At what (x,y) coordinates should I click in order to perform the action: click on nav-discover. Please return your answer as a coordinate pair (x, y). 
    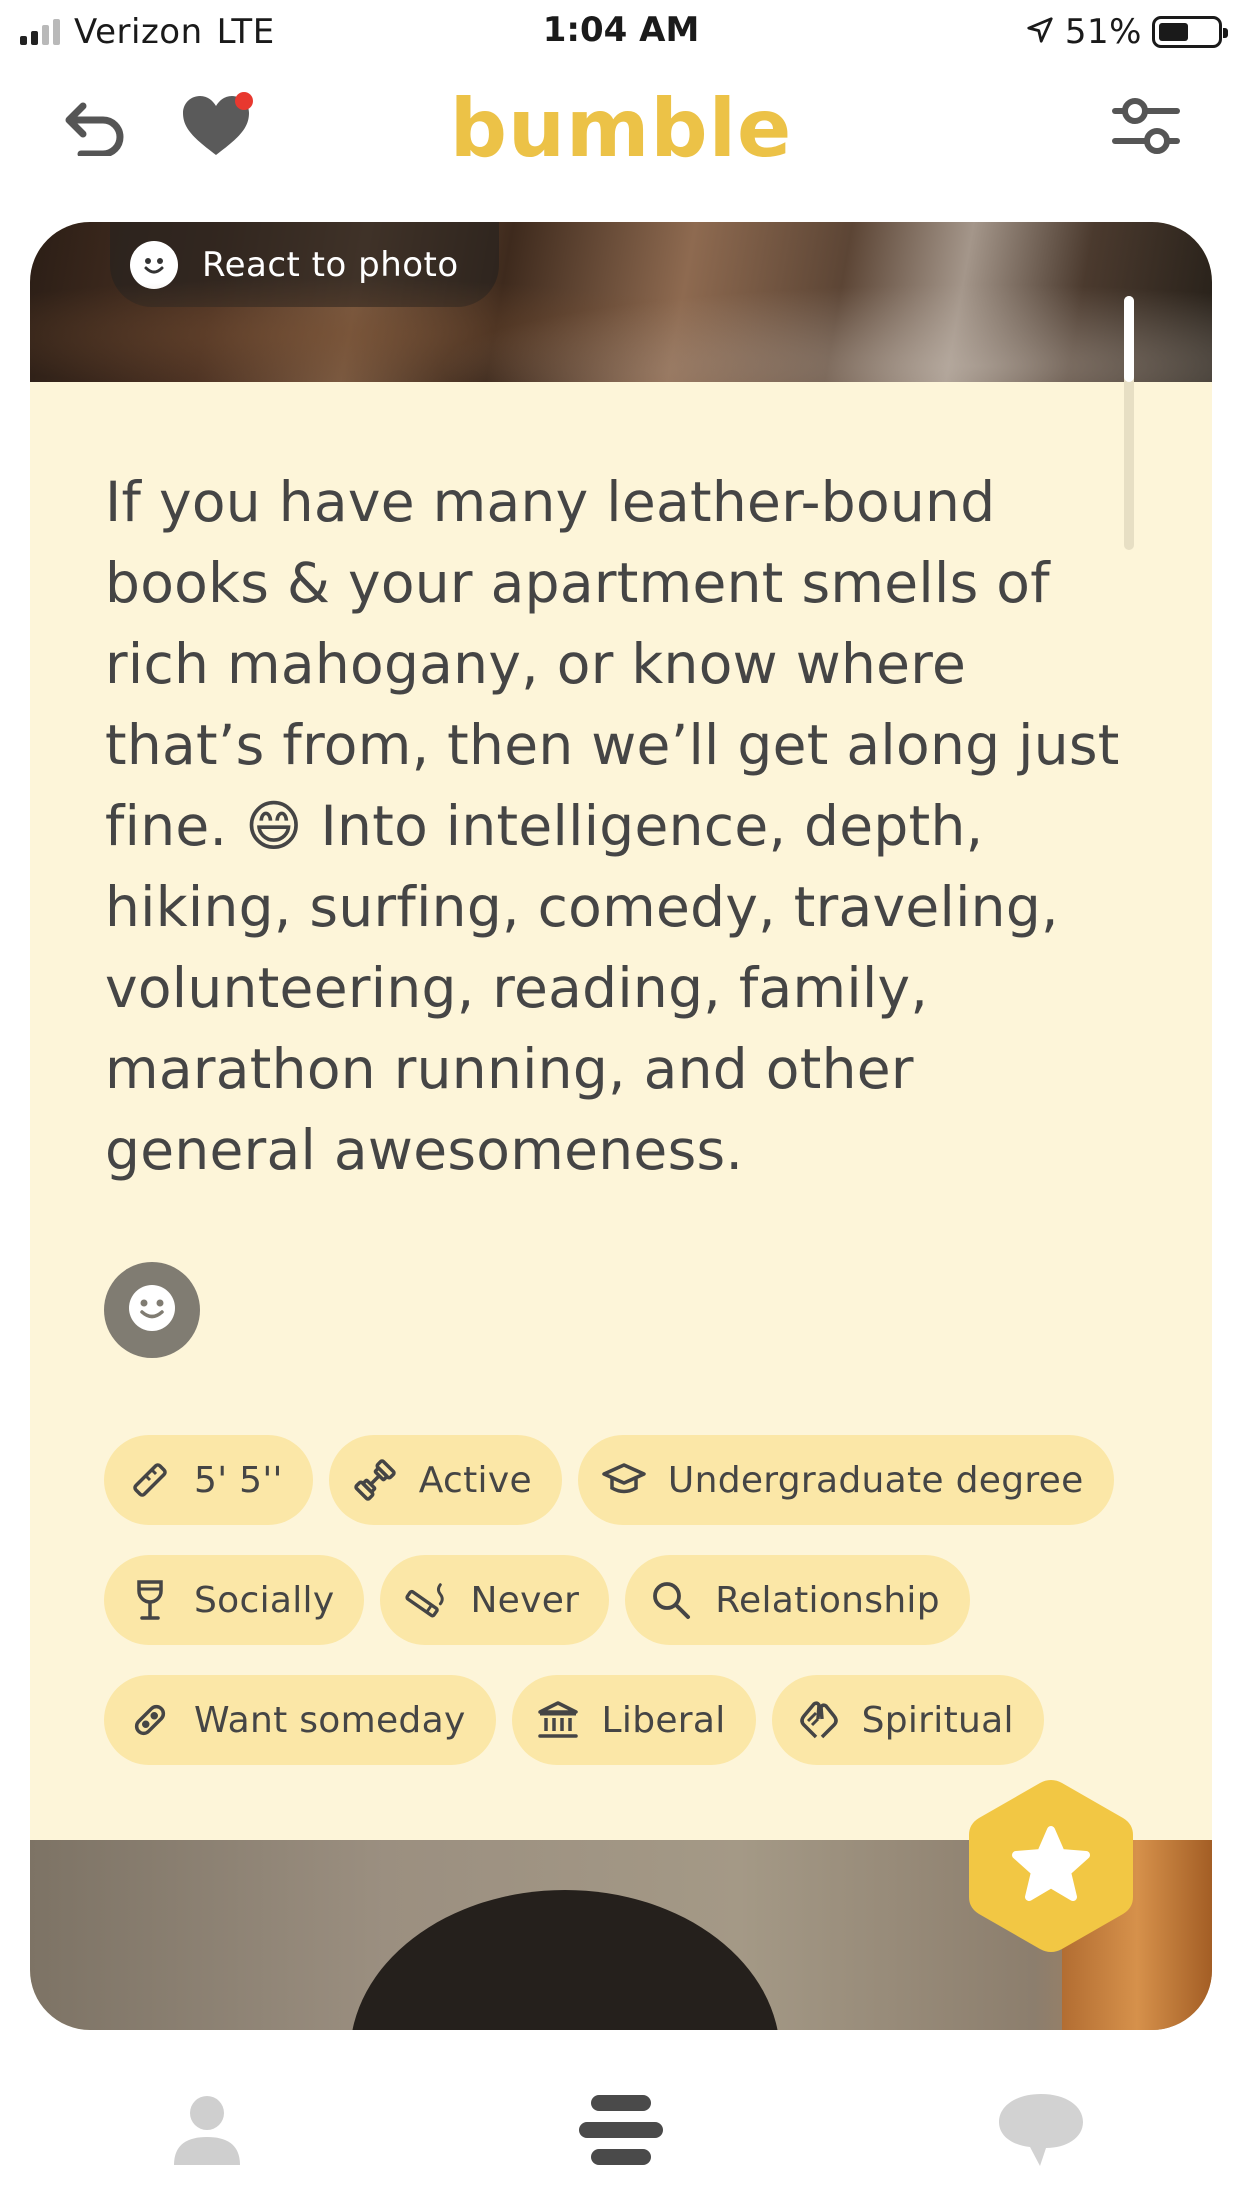
    Looking at the image, I should click on (621, 2130).